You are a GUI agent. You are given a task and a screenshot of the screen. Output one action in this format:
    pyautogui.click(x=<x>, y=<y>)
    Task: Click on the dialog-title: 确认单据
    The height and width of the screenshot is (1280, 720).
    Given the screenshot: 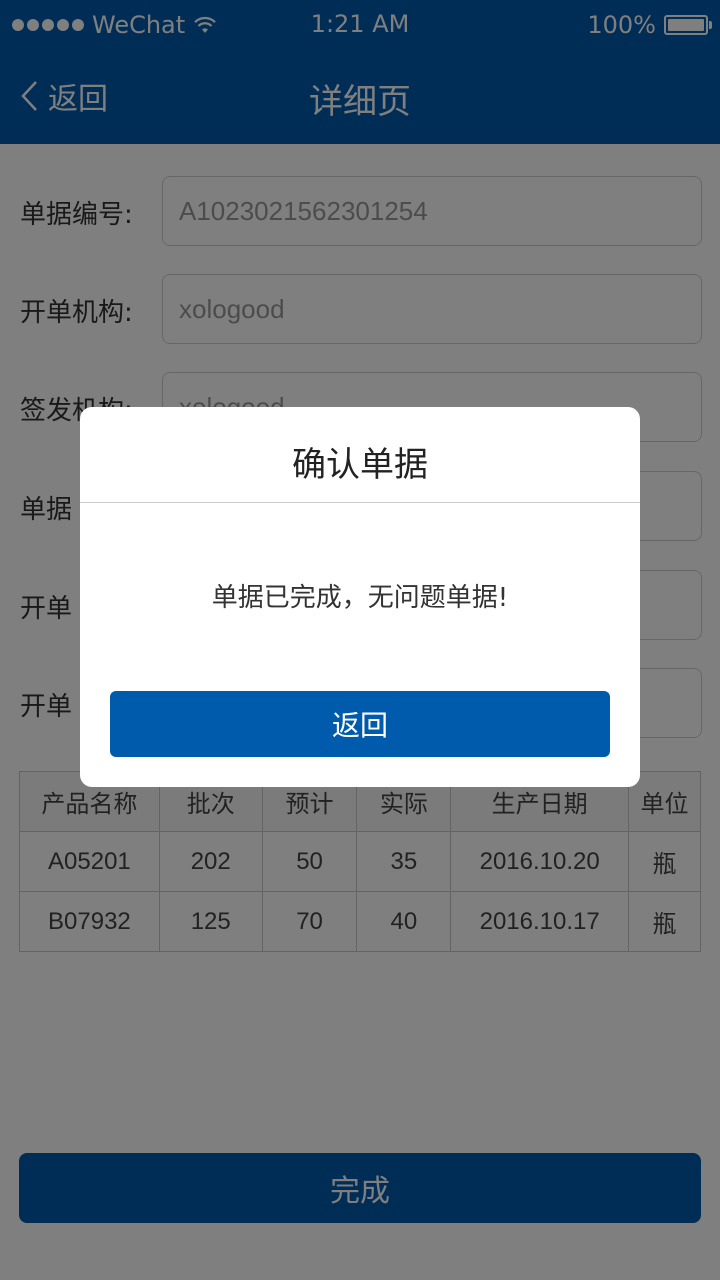 What is the action you would take?
    pyautogui.click(x=360, y=465)
    